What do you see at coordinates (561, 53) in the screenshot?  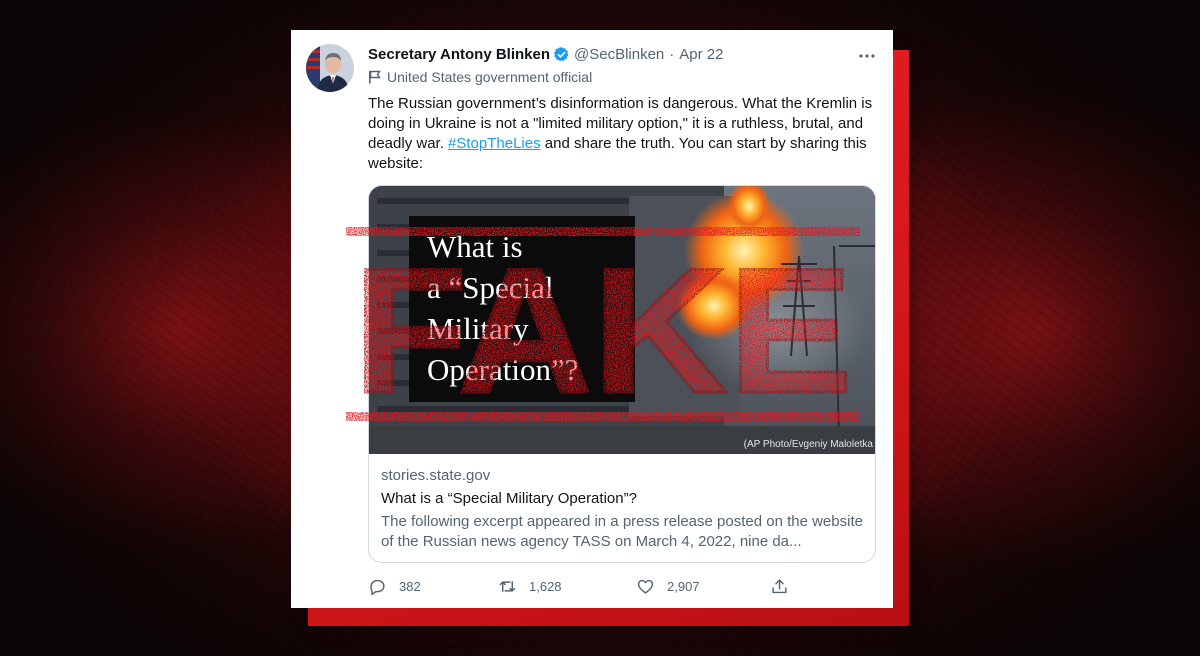 I see `verified-badge-icon` at bounding box center [561, 53].